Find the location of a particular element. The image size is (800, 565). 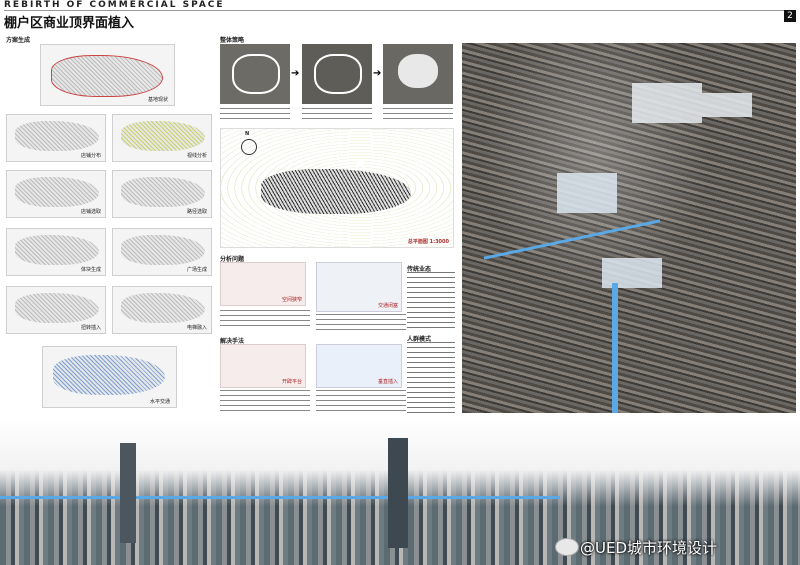

strategy-title: 整体策略 is located at coordinates (232, 40).